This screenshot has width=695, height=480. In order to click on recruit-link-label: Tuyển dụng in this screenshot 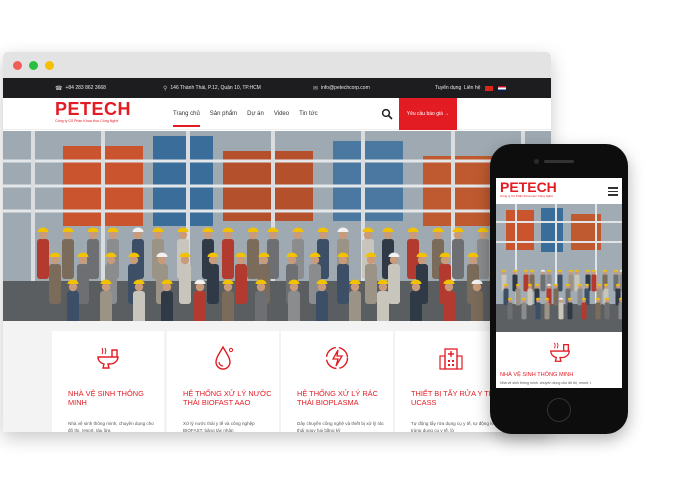, I will do `click(448, 88)`.